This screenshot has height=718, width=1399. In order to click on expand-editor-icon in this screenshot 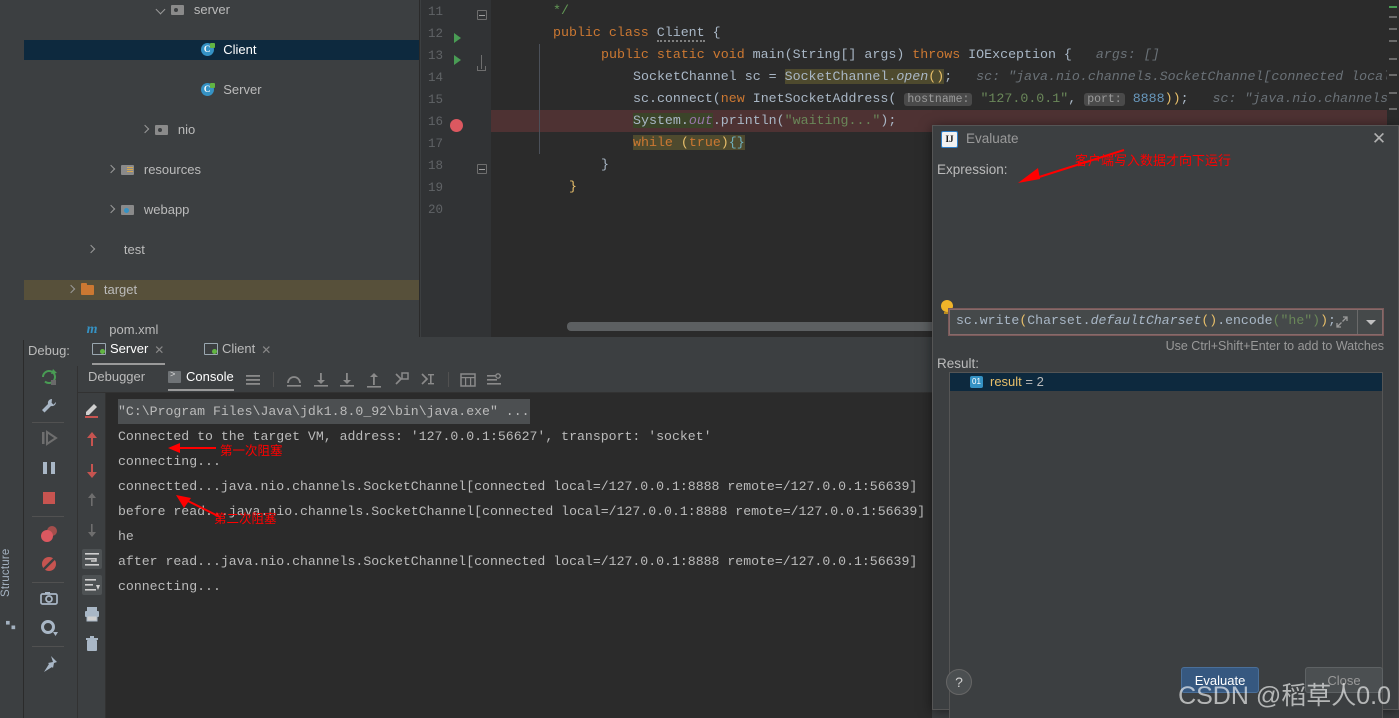, I will do `click(1342, 322)`.